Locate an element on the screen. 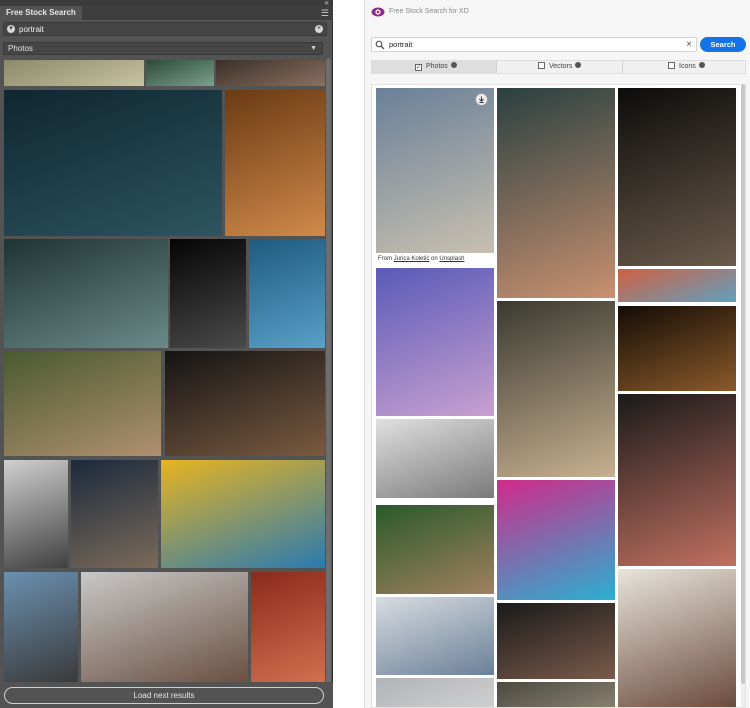  tab-icons: Icons is located at coordinates (684, 67).